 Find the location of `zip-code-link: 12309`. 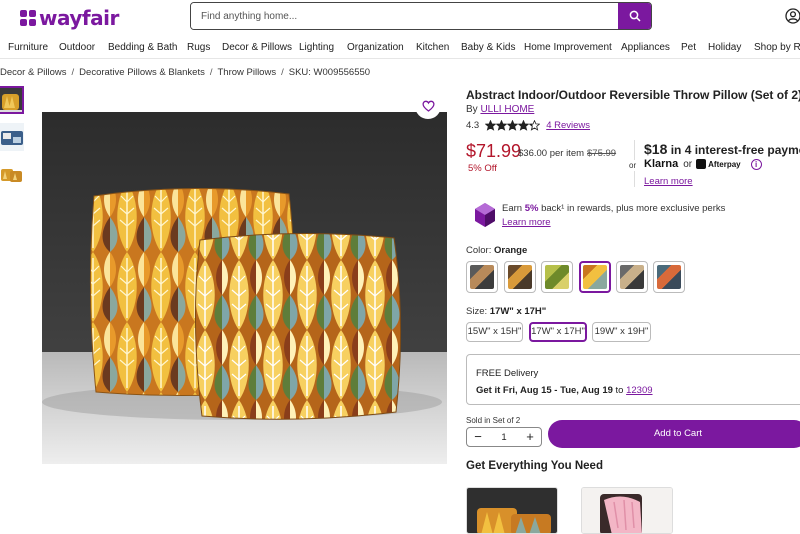

zip-code-link: 12309 is located at coordinates (639, 390).